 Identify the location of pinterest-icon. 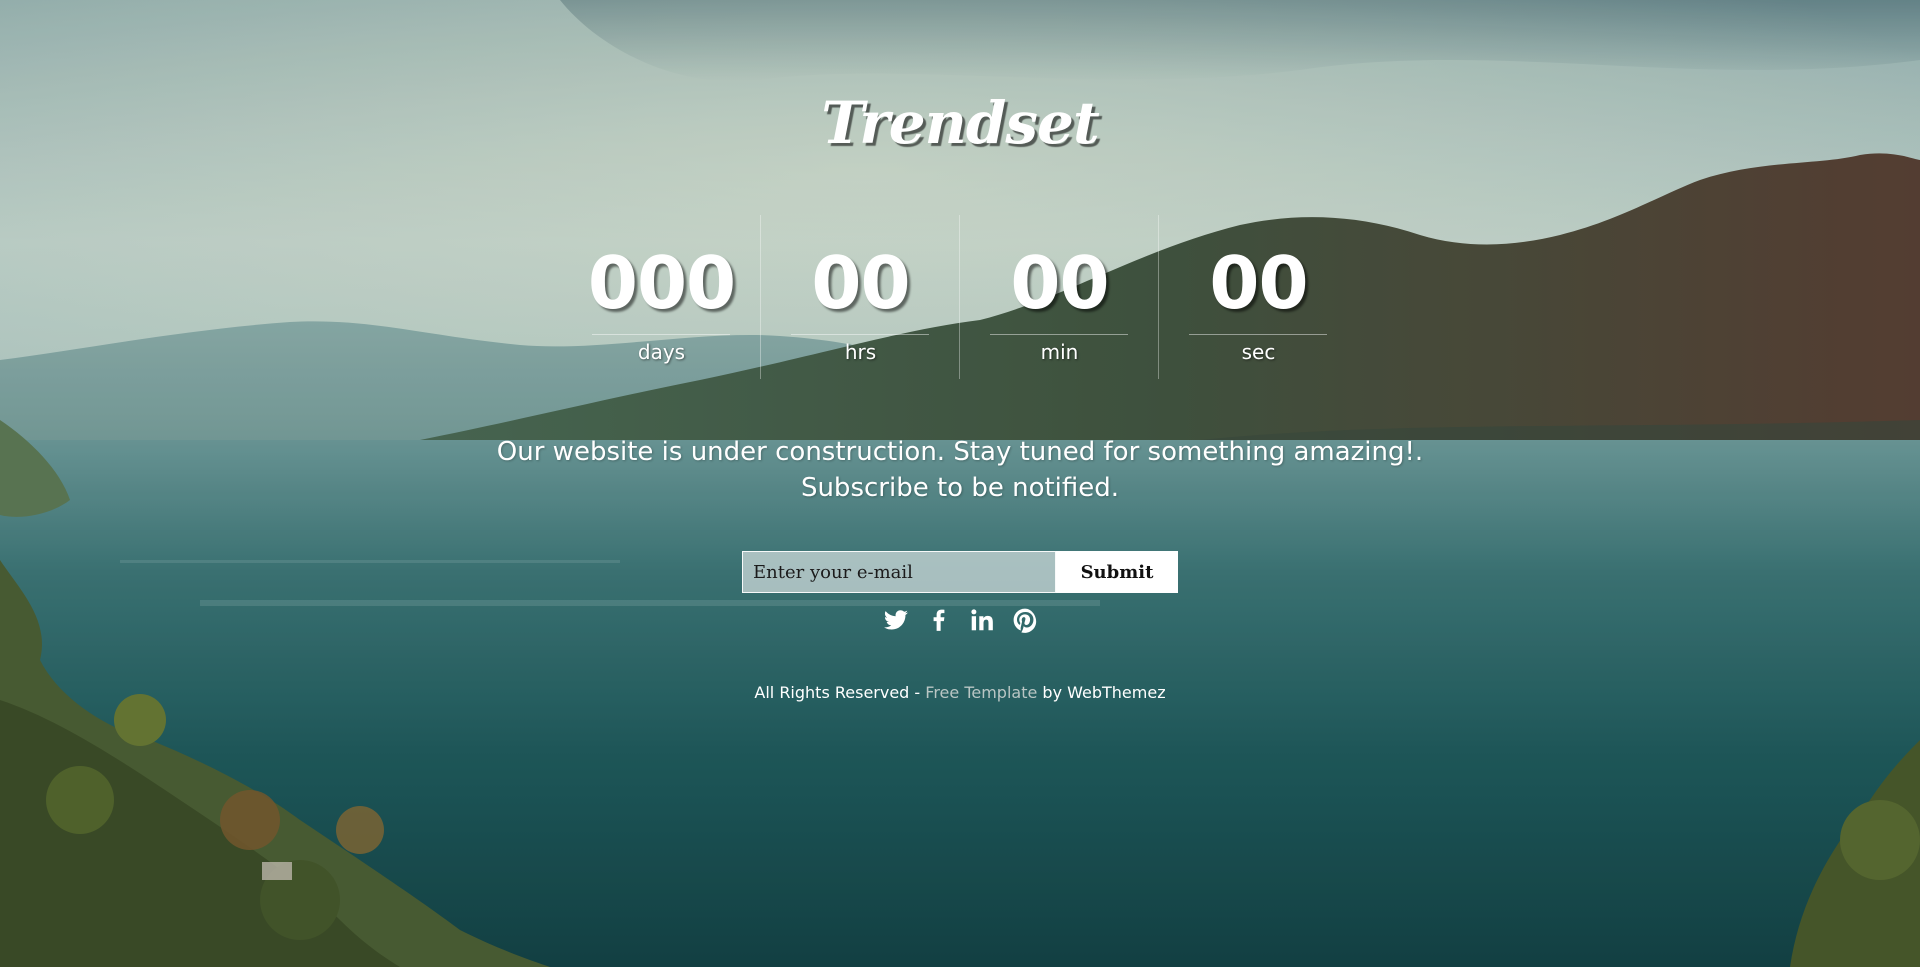
(1024, 620).